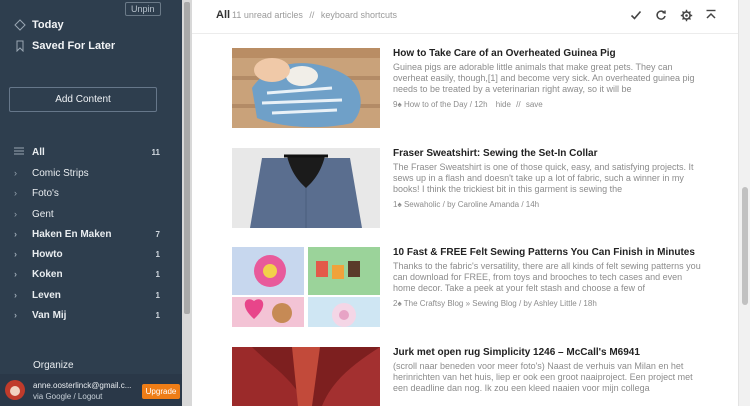 This screenshot has width=750, height=406. What do you see at coordinates (87, 254) in the screenshot?
I see `sidebar-item-howto: › Howto 1` at bounding box center [87, 254].